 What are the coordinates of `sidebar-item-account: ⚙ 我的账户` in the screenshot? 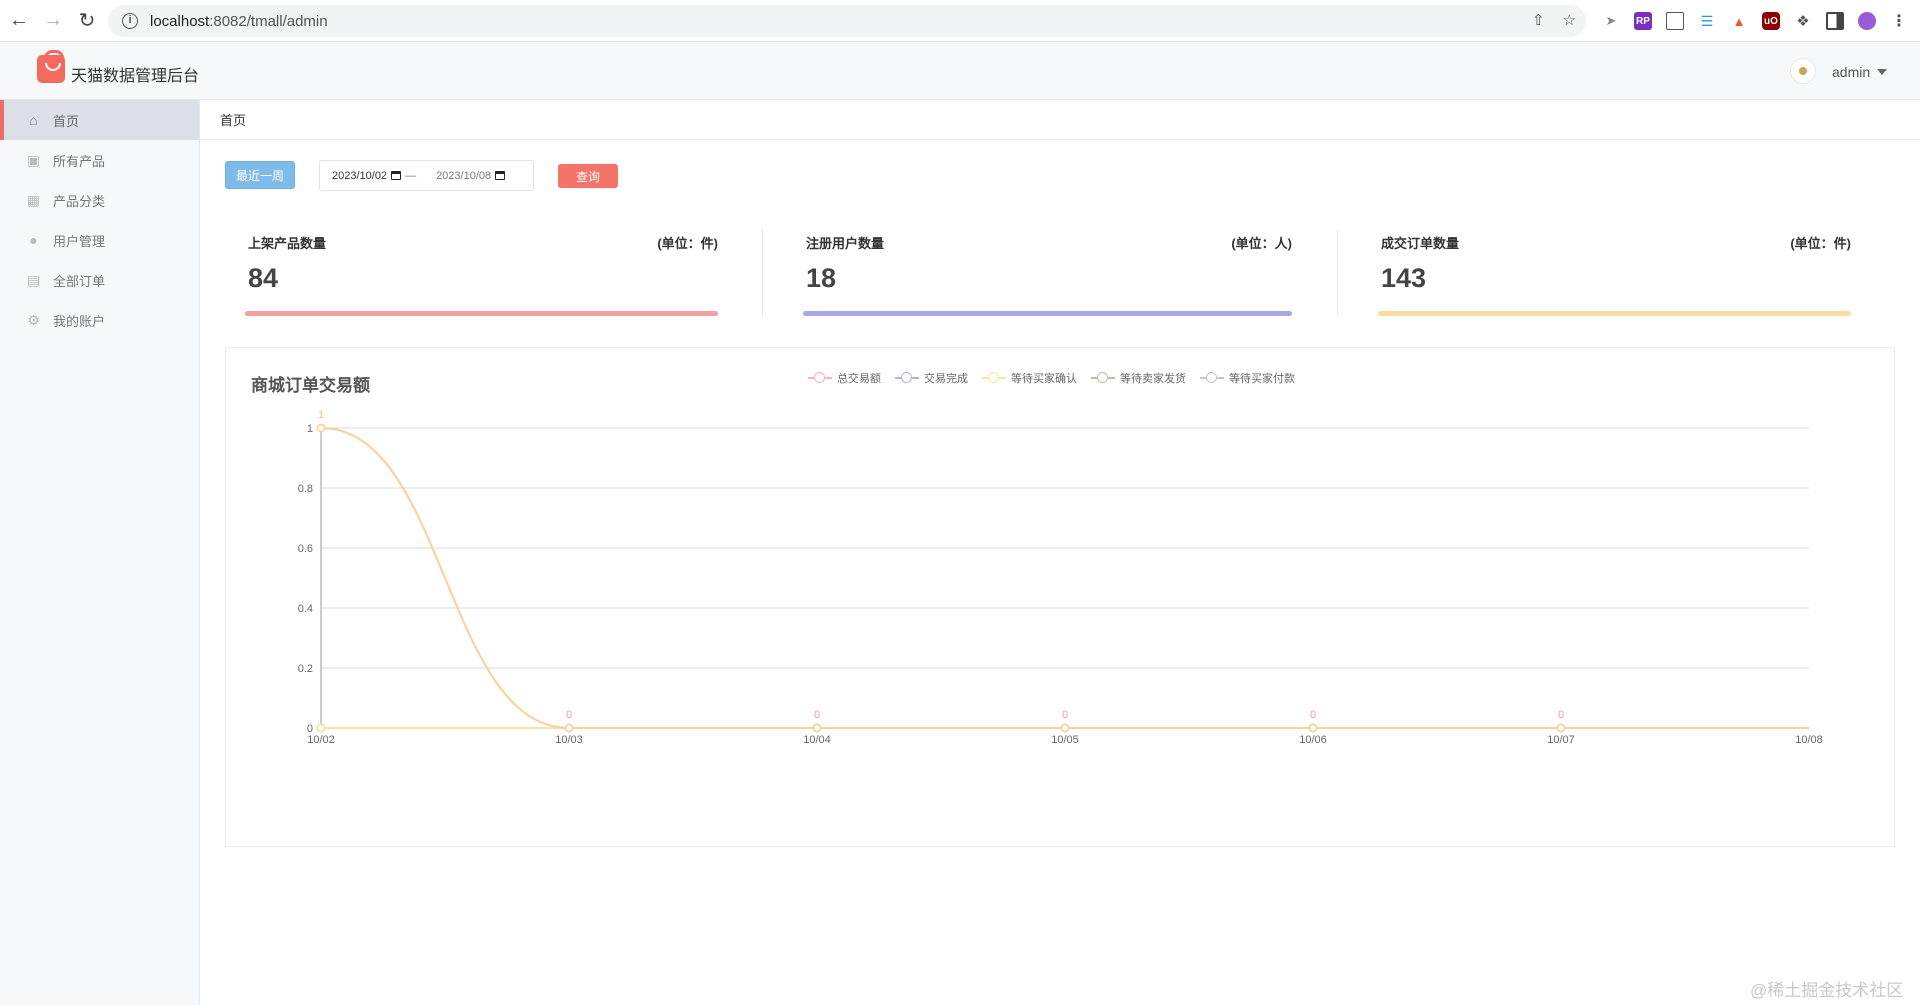 It's located at (99, 320).